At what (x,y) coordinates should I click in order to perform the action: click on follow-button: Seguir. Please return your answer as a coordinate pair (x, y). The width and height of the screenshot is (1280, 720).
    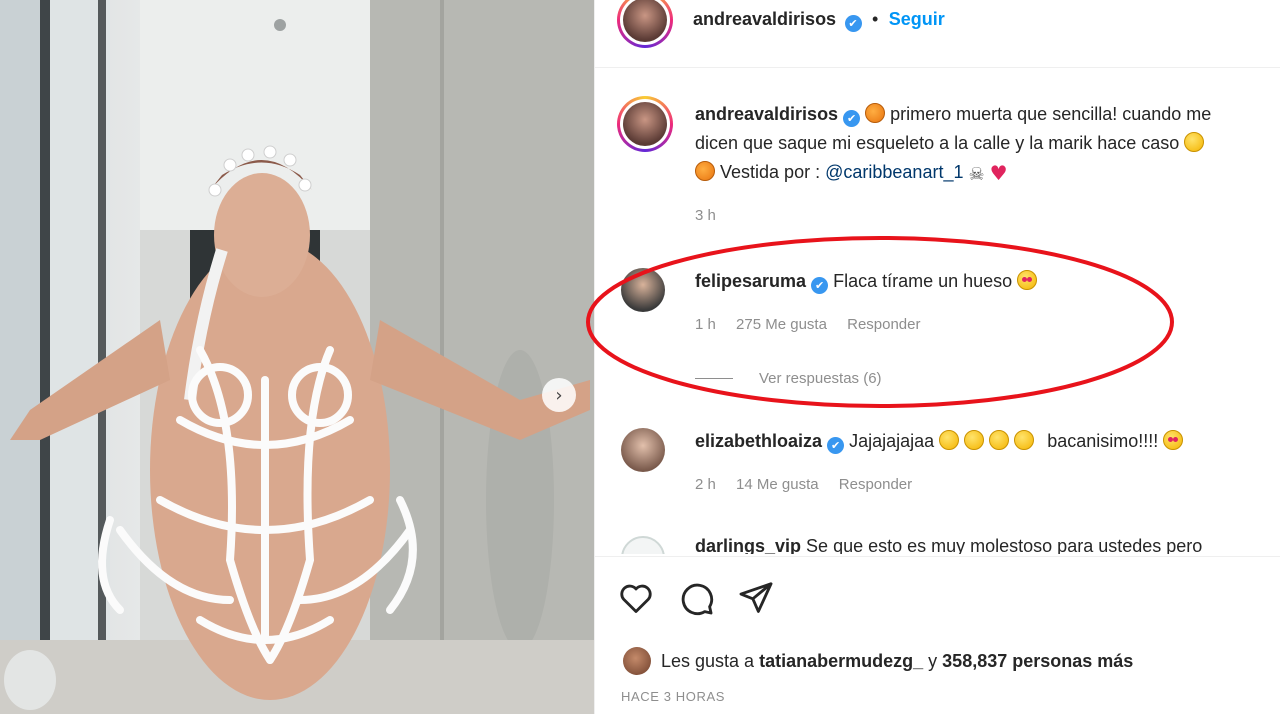
    Looking at the image, I should click on (917, 19).